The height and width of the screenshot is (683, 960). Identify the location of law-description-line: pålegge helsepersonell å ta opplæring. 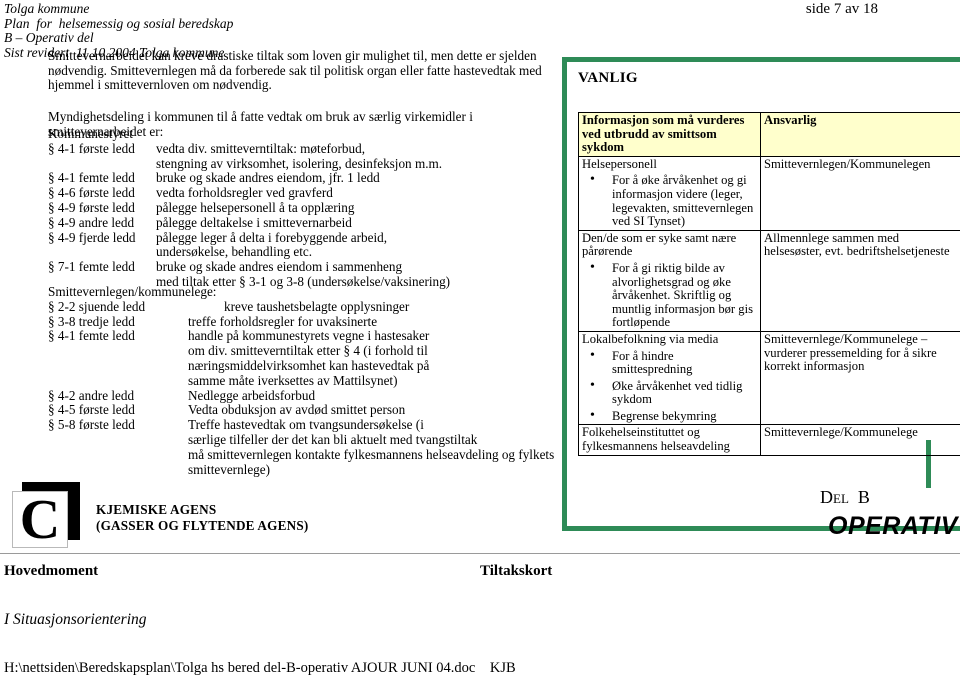
(255, 207).